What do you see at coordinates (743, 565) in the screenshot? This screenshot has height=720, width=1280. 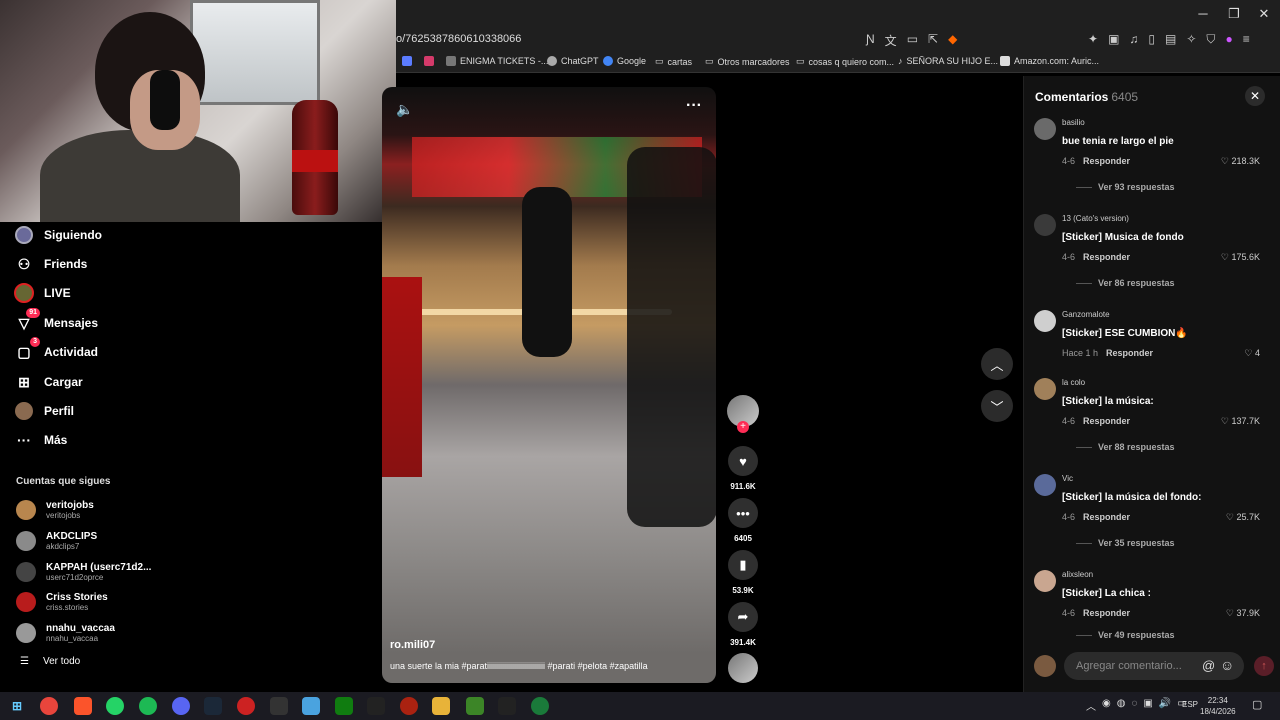 I see `save-button: ▮` at bounding box center [743, 565].